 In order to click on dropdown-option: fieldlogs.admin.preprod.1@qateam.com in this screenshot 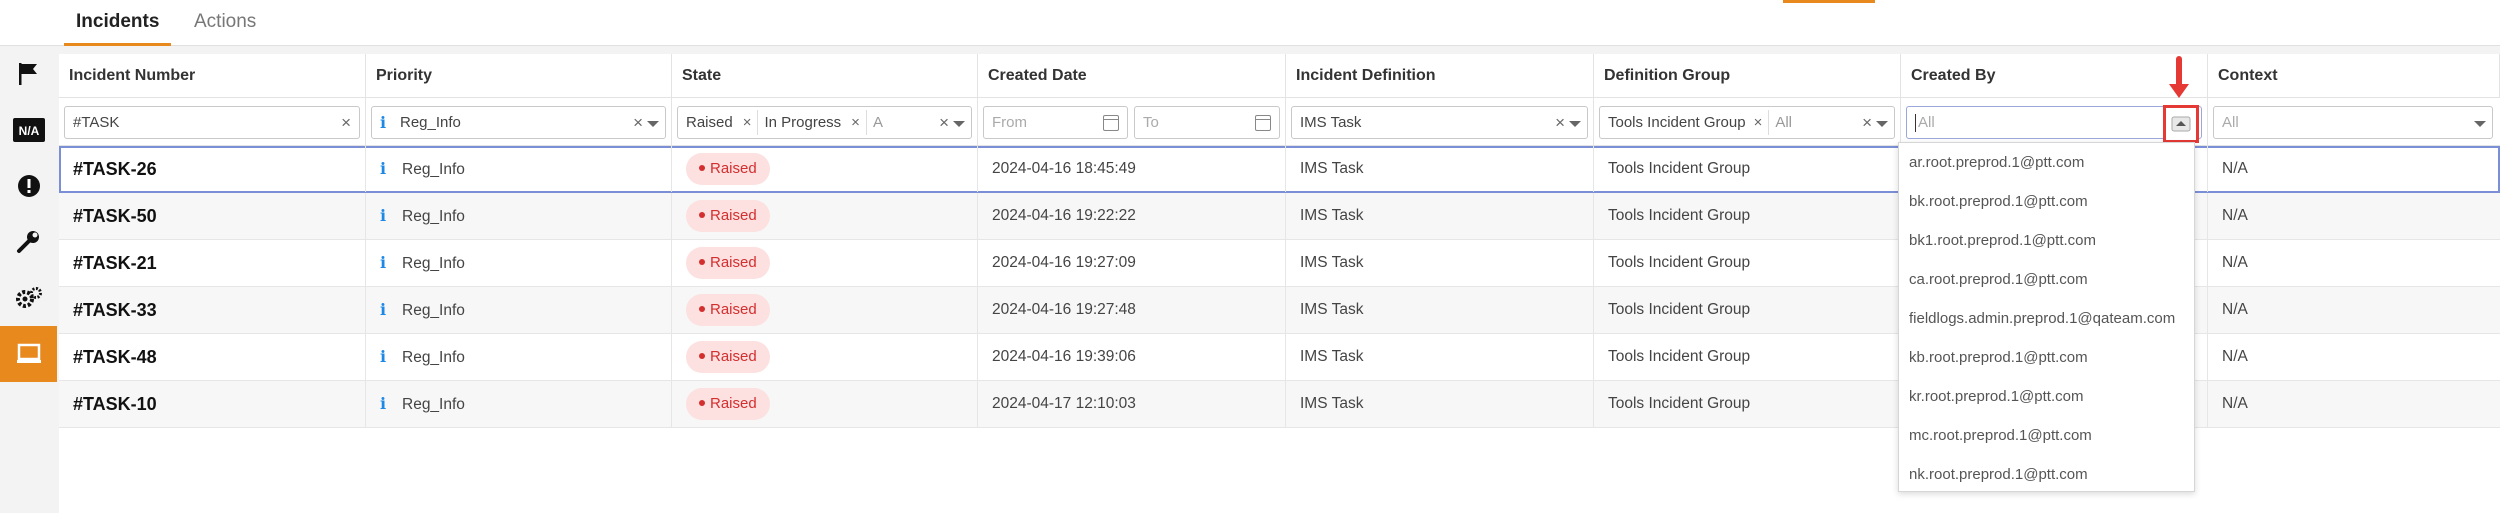, I will do `click(2046, 318)`.